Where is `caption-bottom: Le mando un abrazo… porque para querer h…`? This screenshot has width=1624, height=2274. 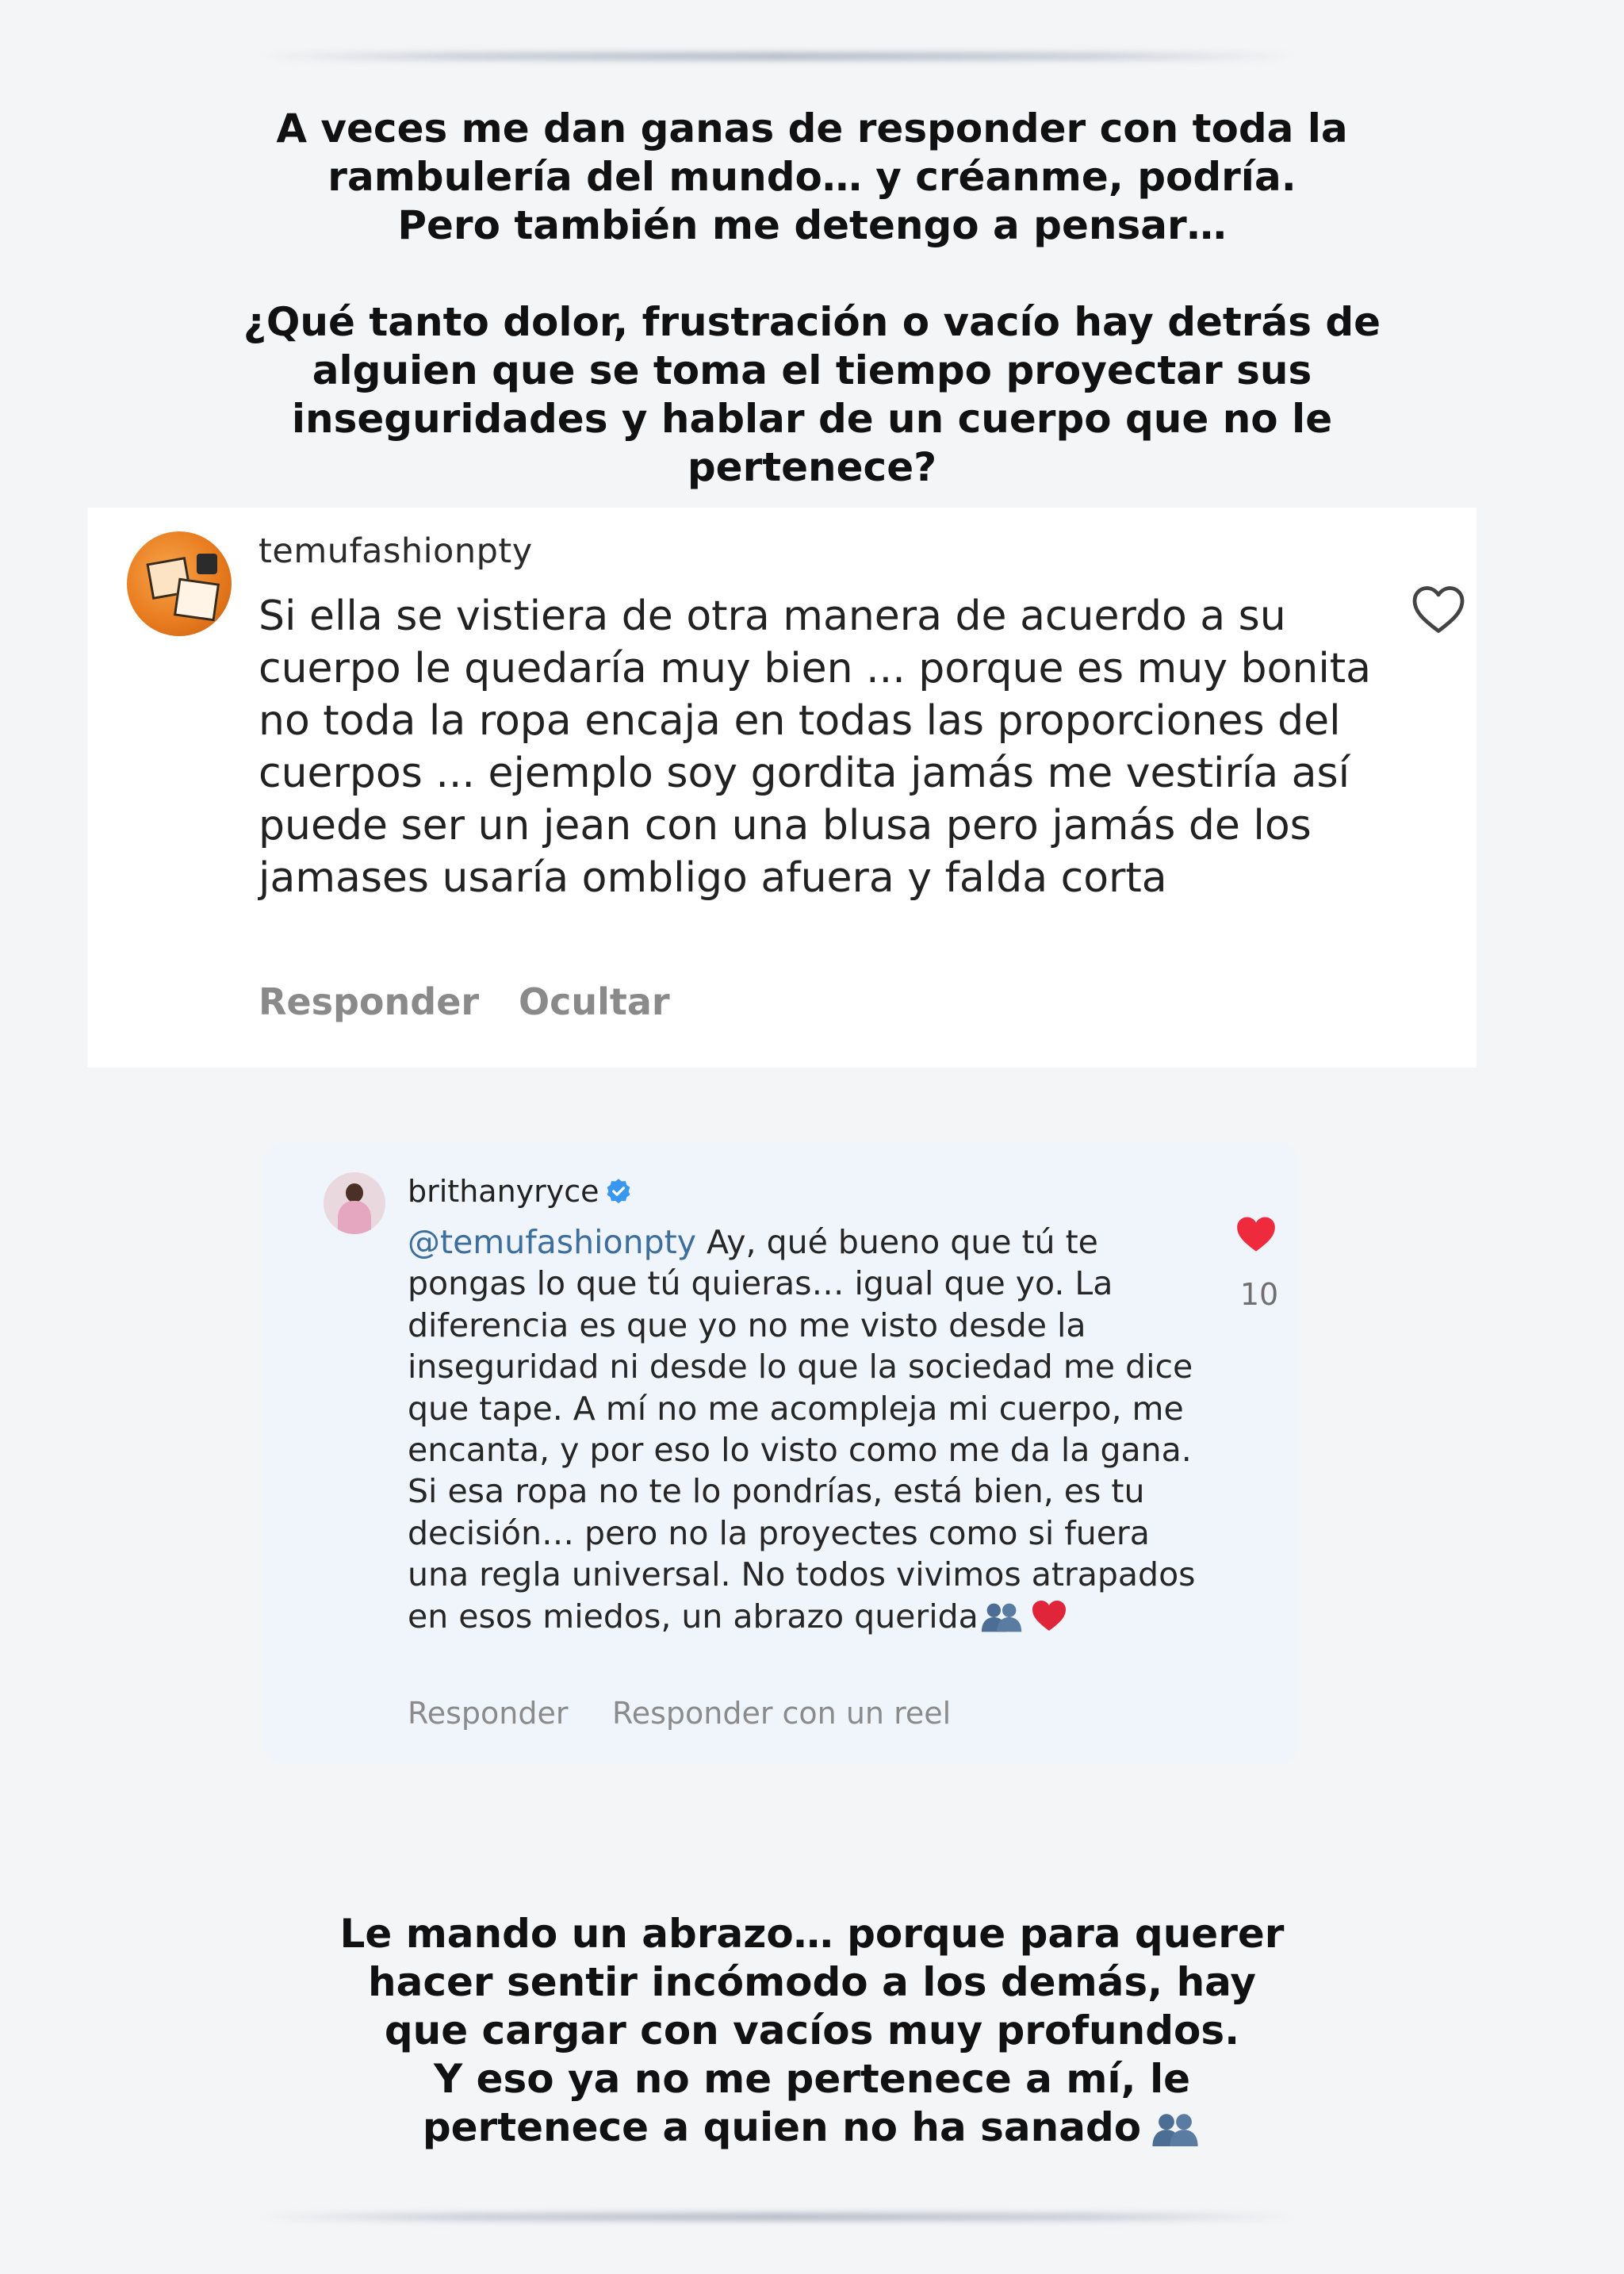
caption-bottom: Le mando un abrazo… porque para querer h… is located at coordinates (812, 2031).